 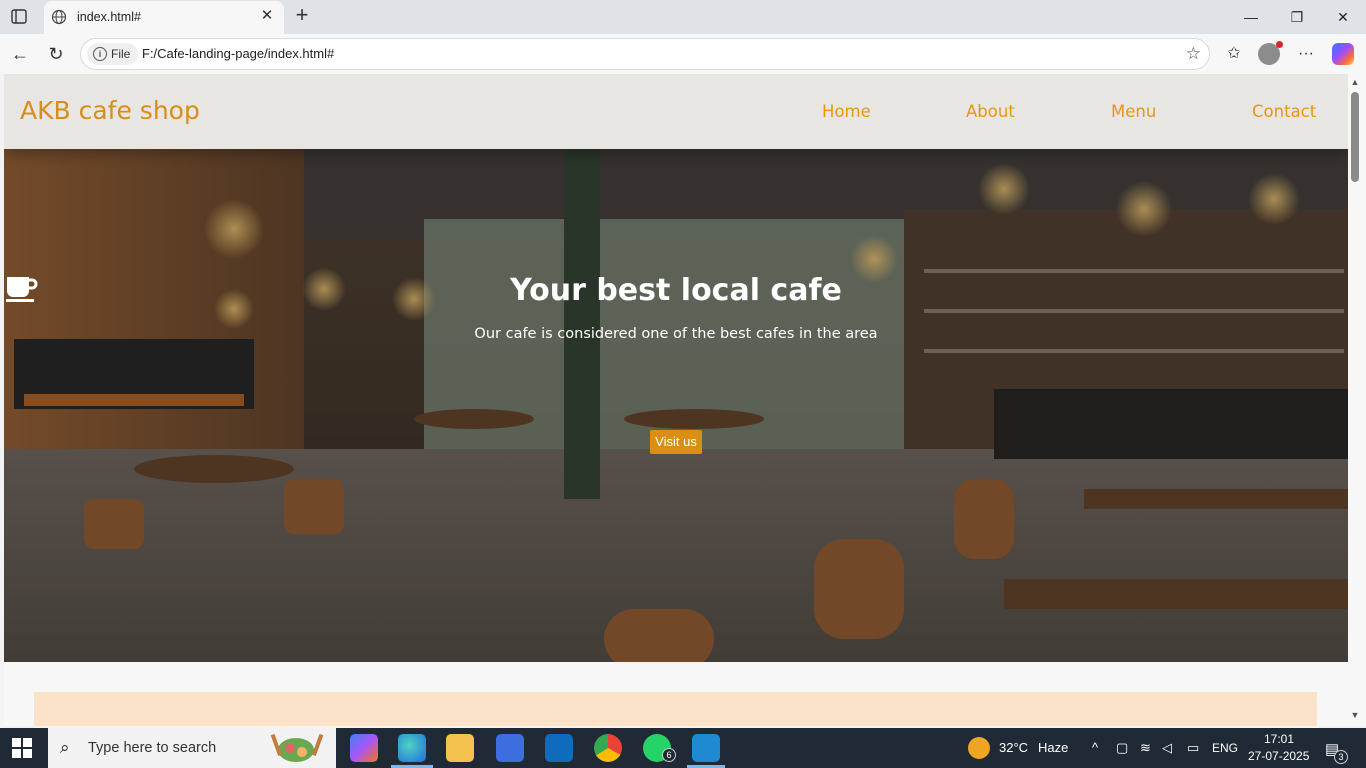 What do you see at coordinates (121, 54) in the screenshot?
I see `site-info-label: File` at bounding box center [121, 54].